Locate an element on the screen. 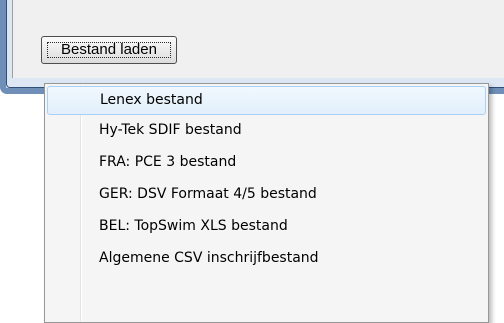 This screenshot has width=504, height=323. menu-item-bel-topswim: BEL: TopSwim XLS bestand is located at coordinates (266, 226).